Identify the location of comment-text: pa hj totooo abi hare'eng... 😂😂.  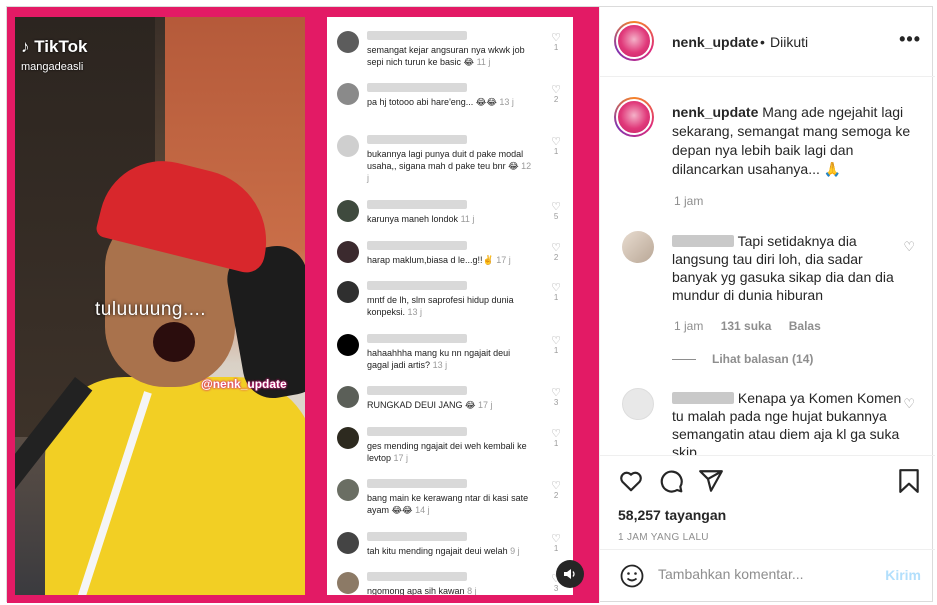
(432, 102).